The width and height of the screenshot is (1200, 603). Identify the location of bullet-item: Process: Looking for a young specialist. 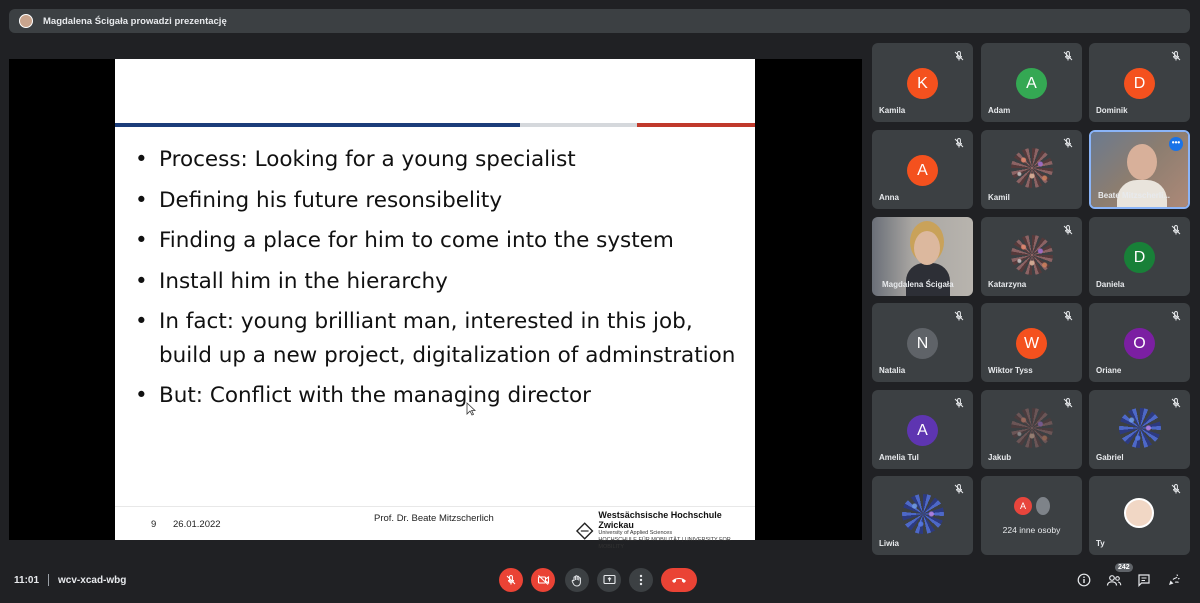
(440, 160).